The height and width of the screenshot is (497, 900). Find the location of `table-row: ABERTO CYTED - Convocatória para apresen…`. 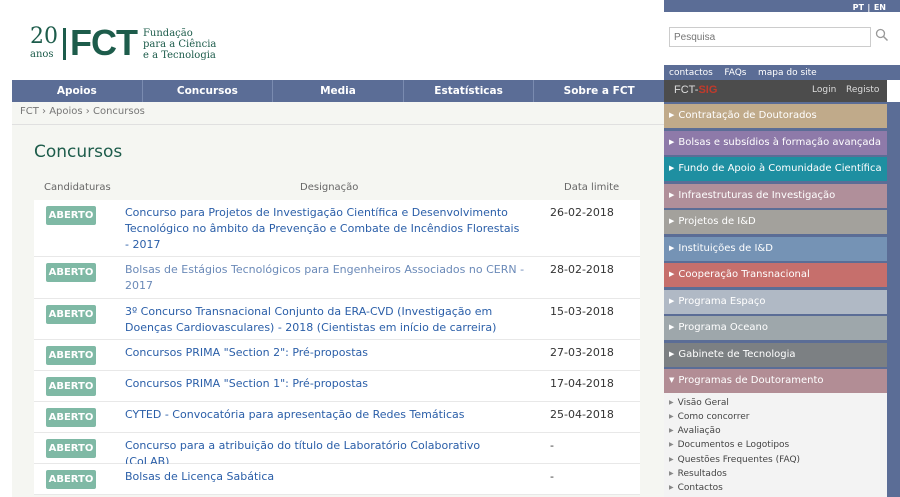

table-row: ABERTO CYTED - Convocatória para apresen… is located at coordinates (337, 417).